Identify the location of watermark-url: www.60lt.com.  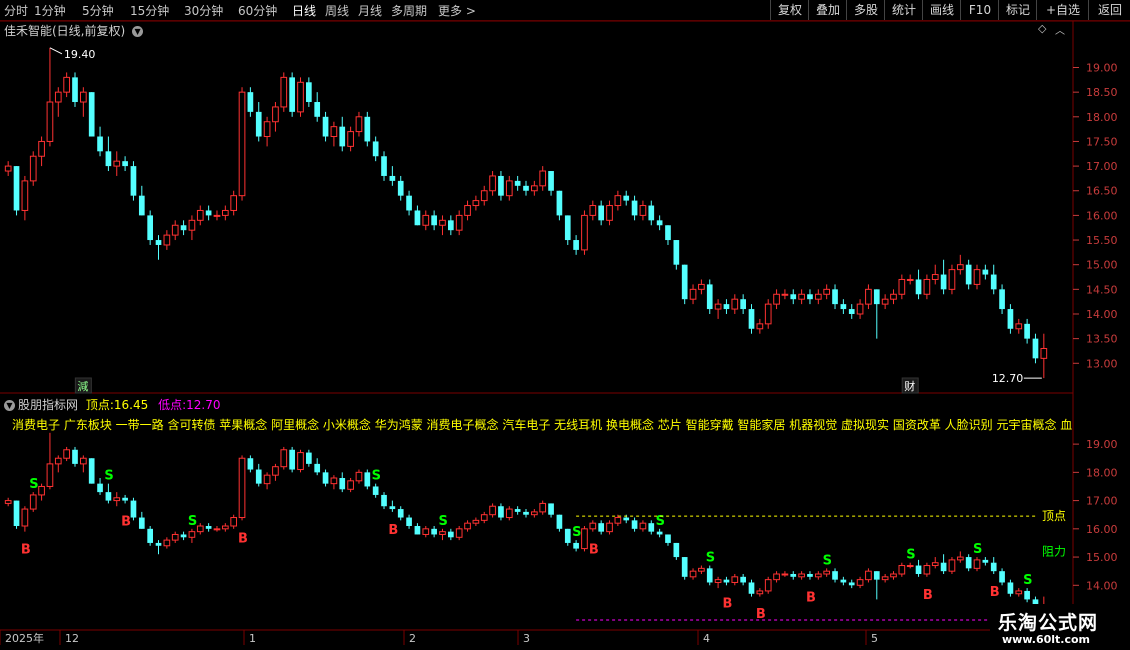
(1046, 639).